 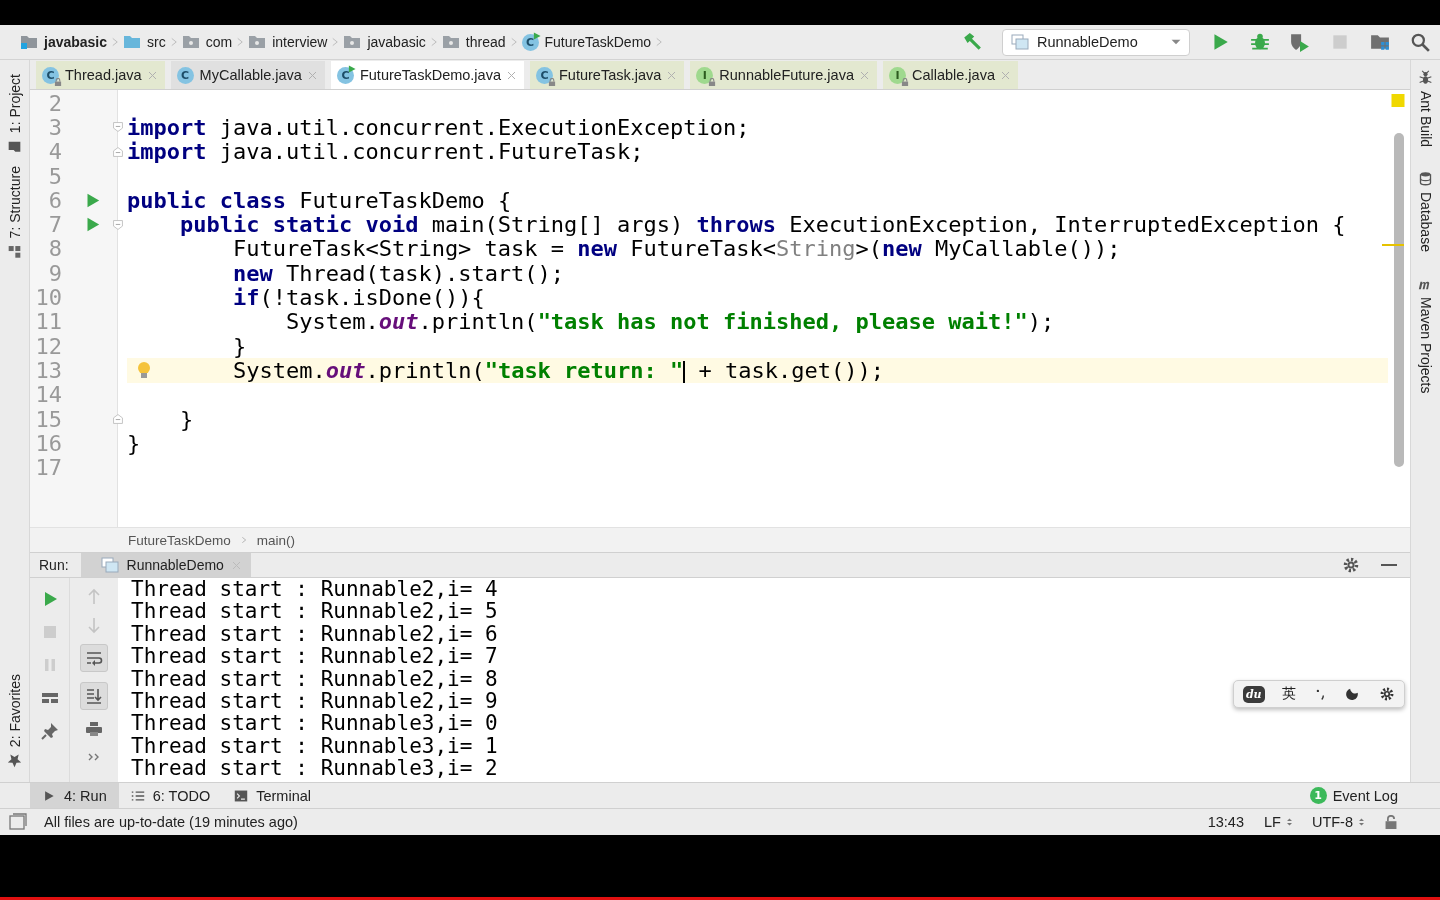 What do you see at coordinates (314, 634) in the screenshot?
I see `console-line: Thread start : Runnable2,i= 6` at bounding box center [314, 634].